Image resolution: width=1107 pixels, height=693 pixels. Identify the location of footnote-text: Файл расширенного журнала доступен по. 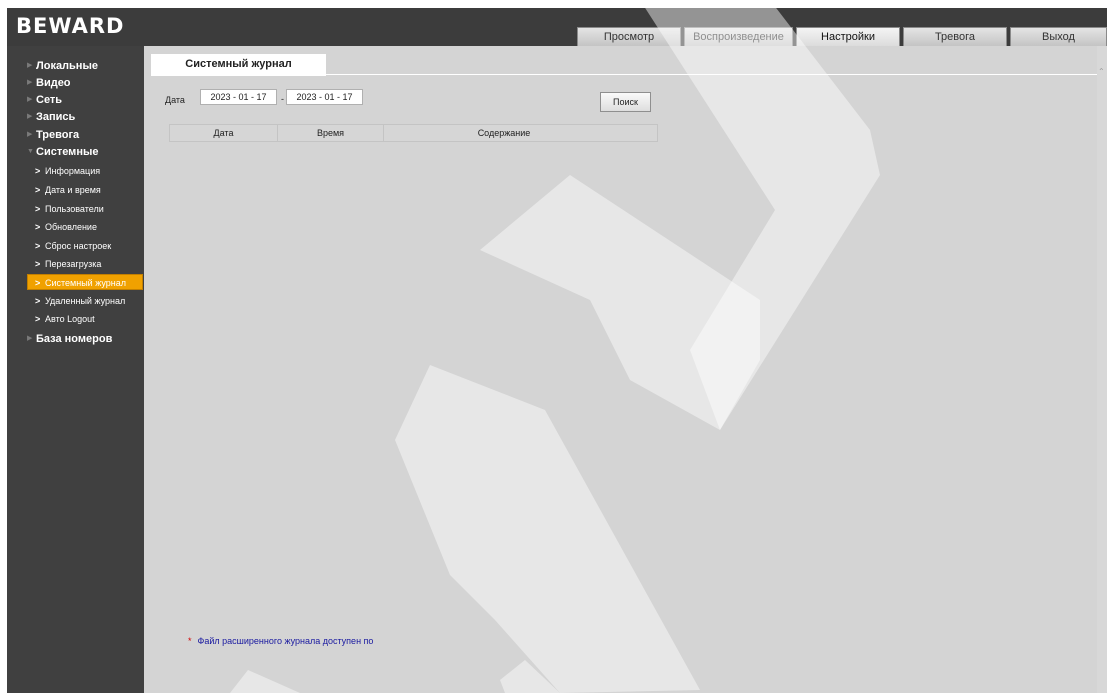
(285, 641).